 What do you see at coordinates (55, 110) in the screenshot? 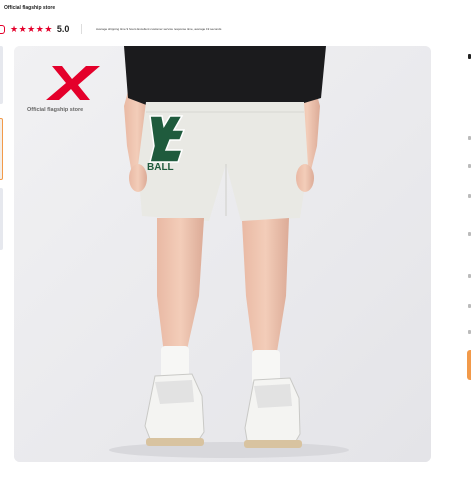
I see `logo-caption: Official flagship store` at bounding box center [55, 110].